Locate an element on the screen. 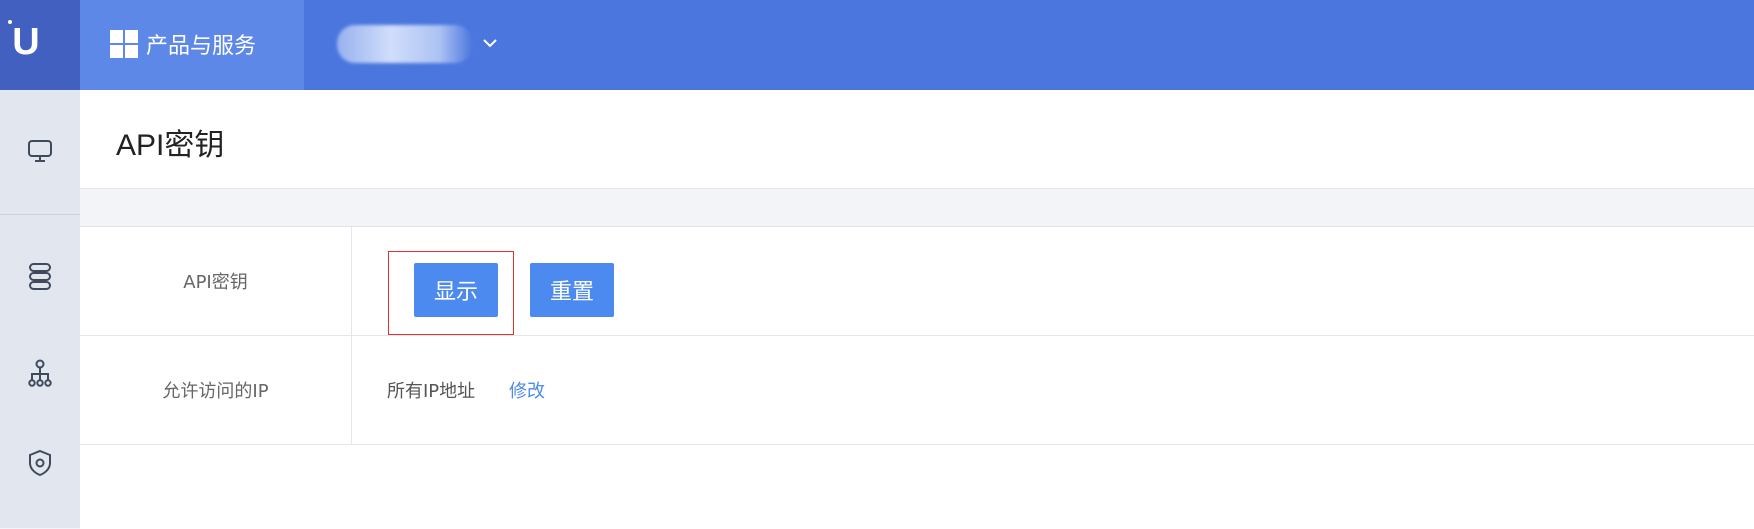 The width and height of the screenshot is (1754, 529). logo-letter: U is located at coordinates (26, 42).